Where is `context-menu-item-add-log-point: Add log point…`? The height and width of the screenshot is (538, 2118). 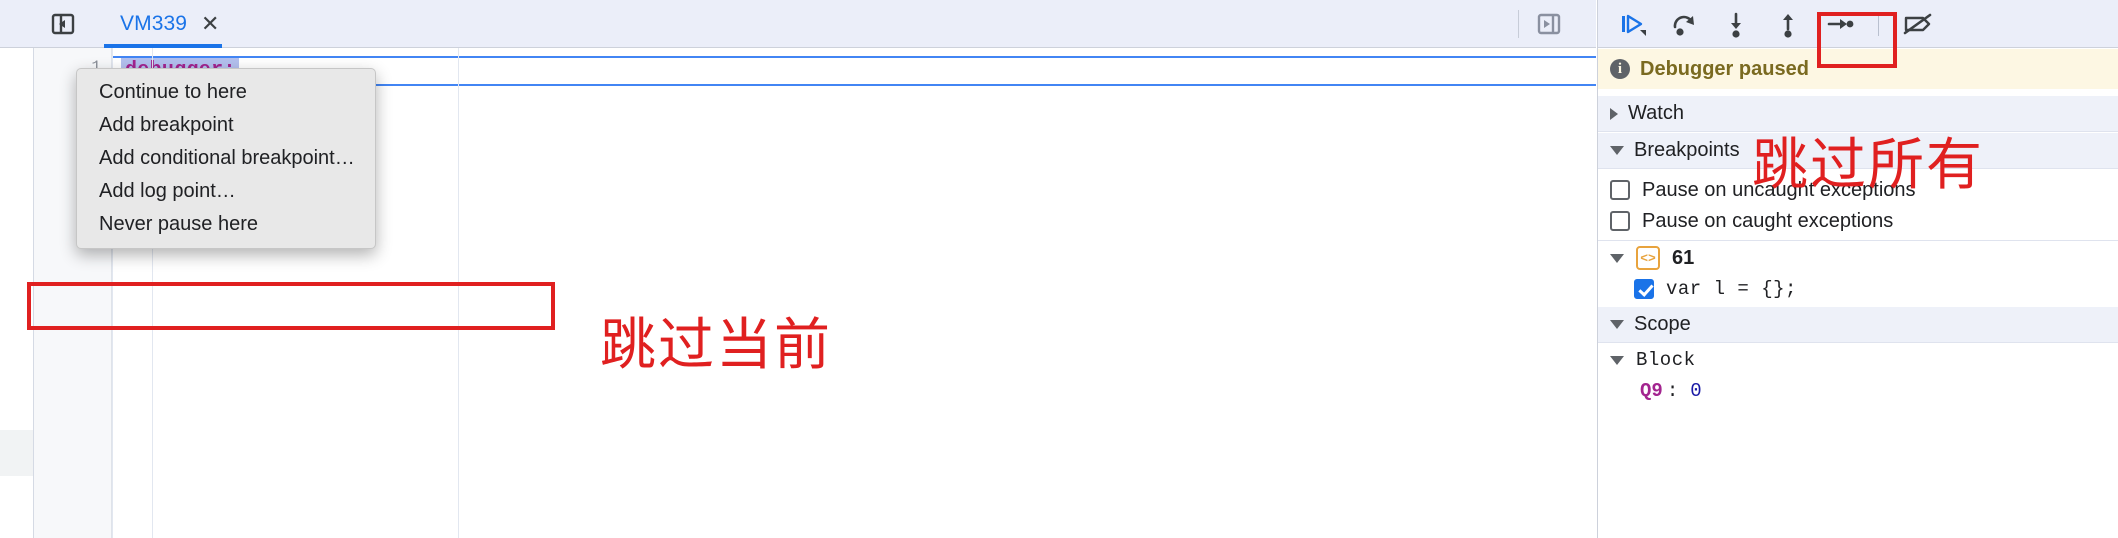
context-menu-item-add-log-point: Add log point… is located at coordinates (226, 191).